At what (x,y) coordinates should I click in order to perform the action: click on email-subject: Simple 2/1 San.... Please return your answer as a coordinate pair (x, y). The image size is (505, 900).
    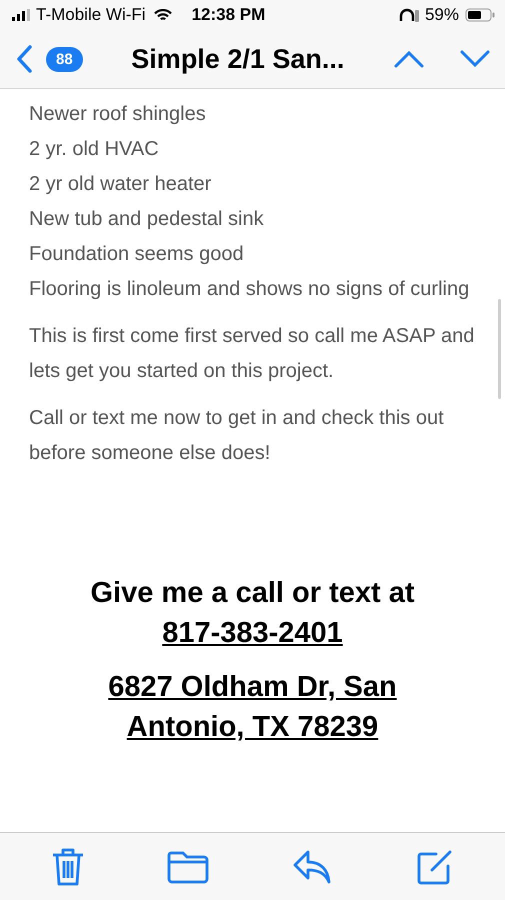
    Looking at the image, I should click on (238, 59).